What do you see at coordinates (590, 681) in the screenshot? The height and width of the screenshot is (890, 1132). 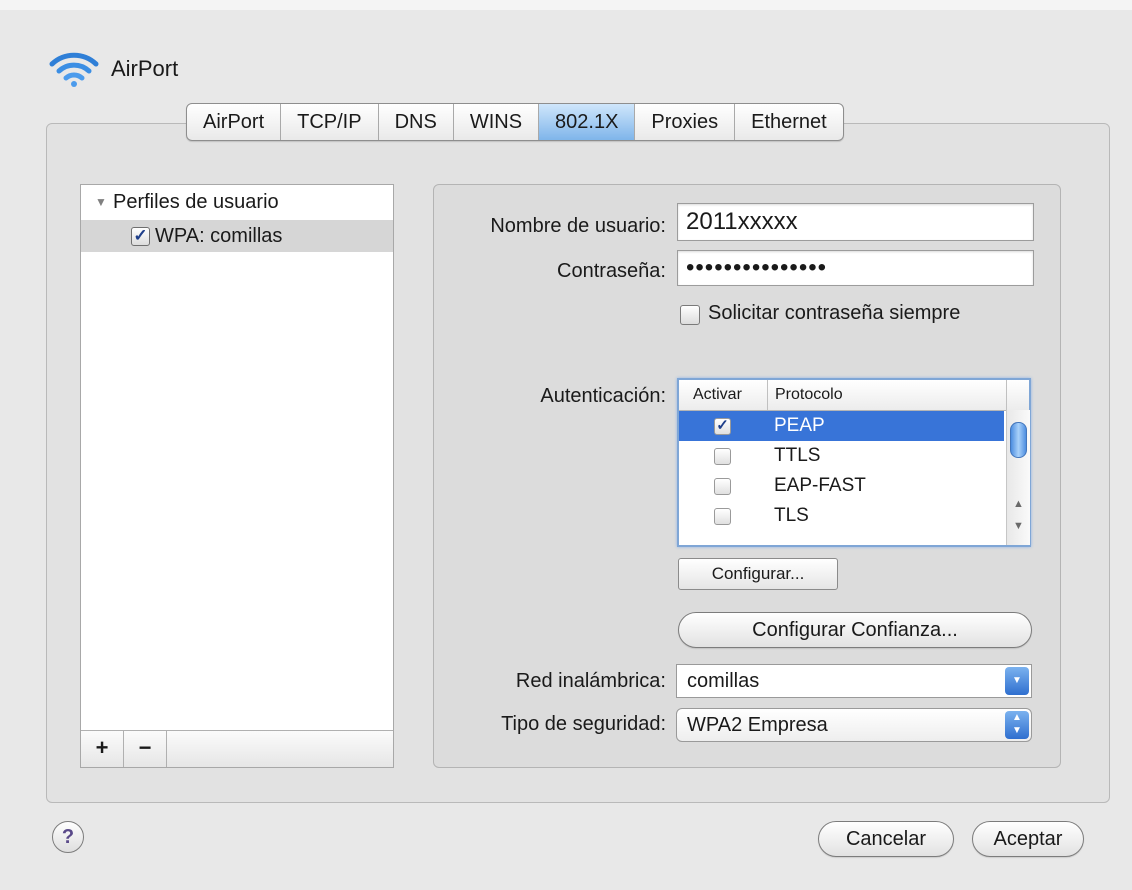 I see `wireless-network-label: Red inalámbrica:` at bounding box center [590, 681].